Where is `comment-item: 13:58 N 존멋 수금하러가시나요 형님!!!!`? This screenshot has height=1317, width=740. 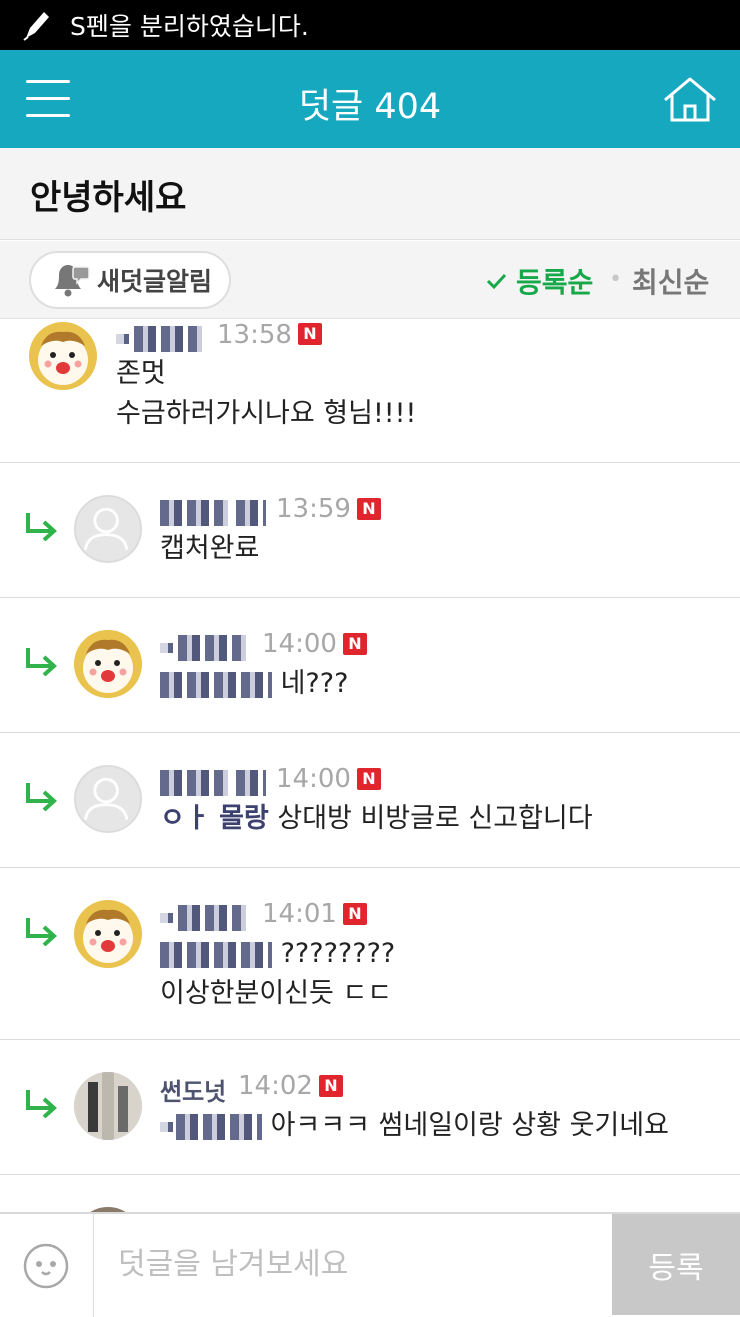 comment-item: 13:58 N 존멋 수금하러가시나요 형님!!!! is located at coordinates (370, 391).